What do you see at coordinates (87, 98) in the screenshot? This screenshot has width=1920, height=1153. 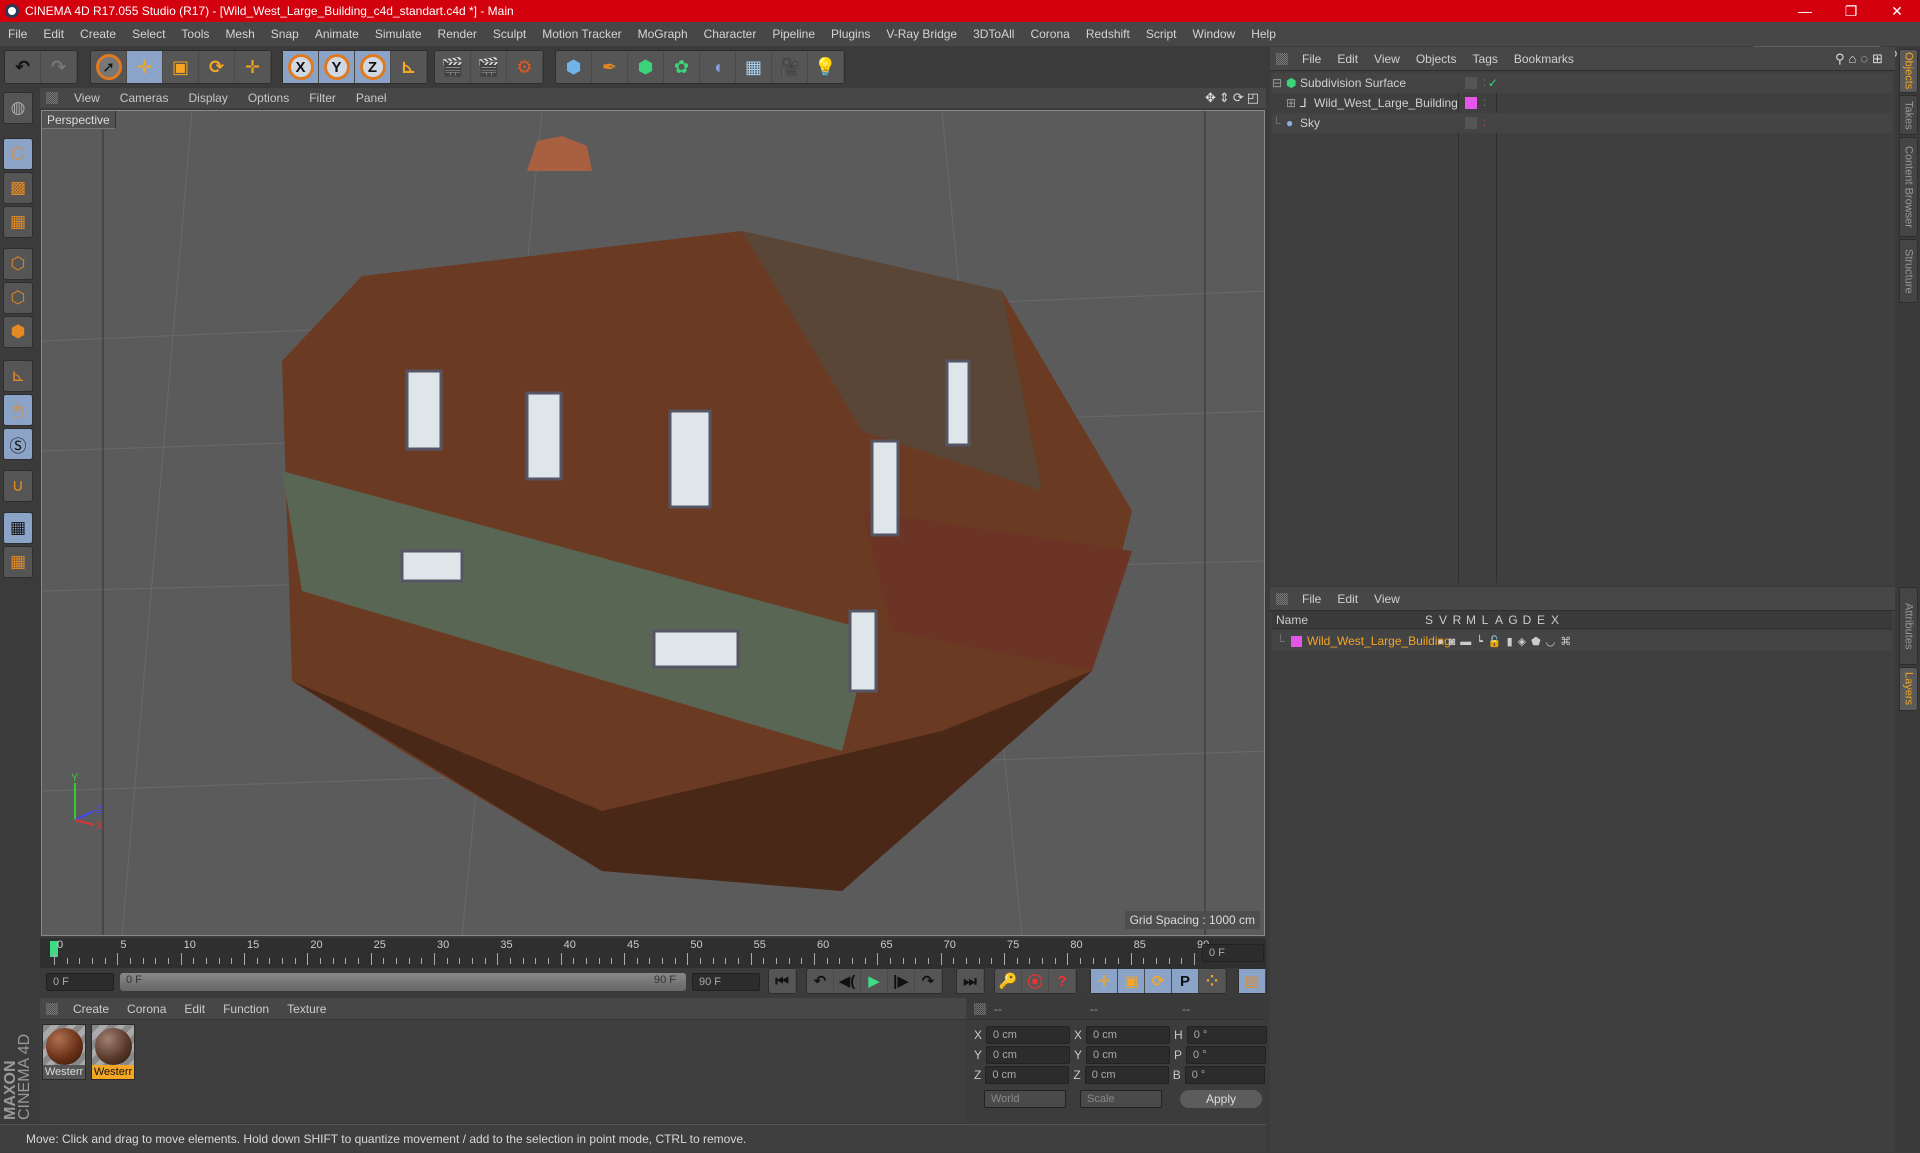 I see `viewport-menu-view: View` at bounding box center [87, 98].